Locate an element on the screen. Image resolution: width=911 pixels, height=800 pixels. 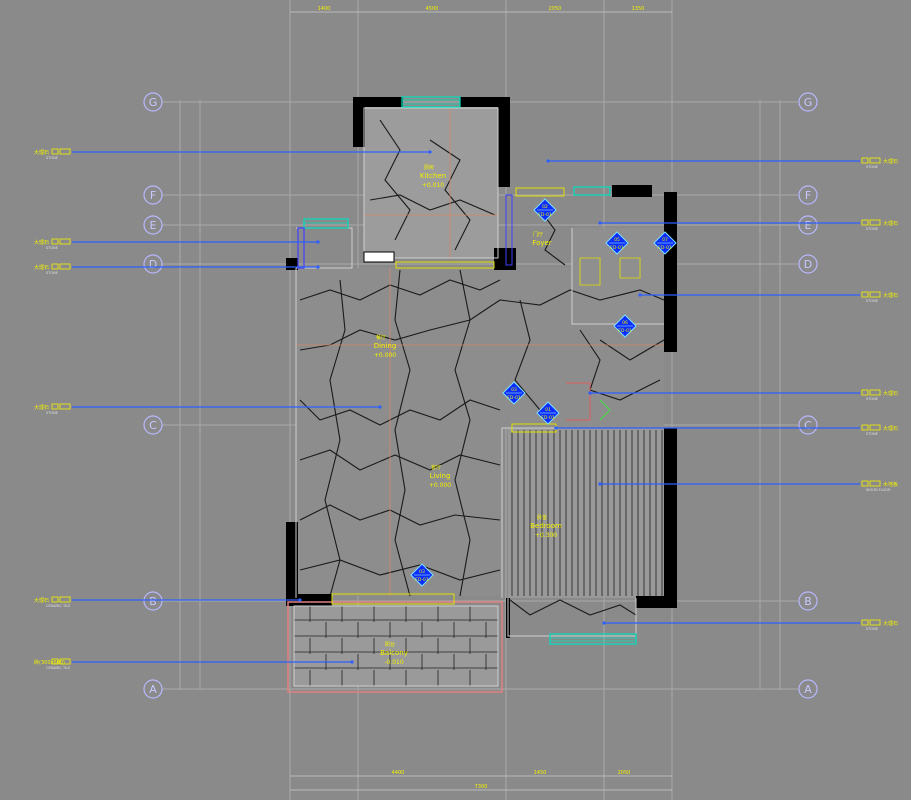
room-name: Bedroom is located at coordinates (546, 526).